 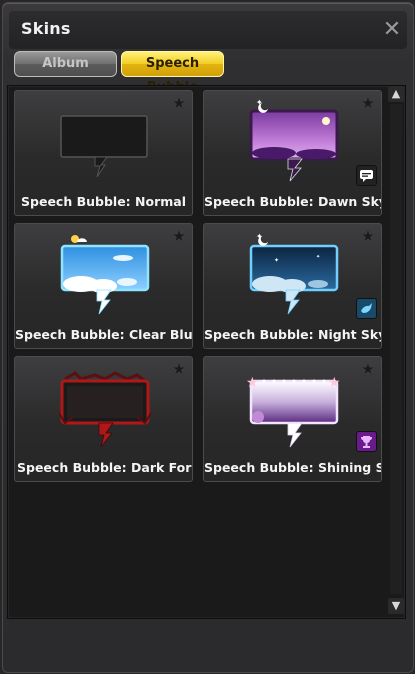 What do you see at coordinates (292, 201) in the screenshot?
I see `skin-label: Speech Bubble: Dawn Sky` at bounding box center [292, 201].